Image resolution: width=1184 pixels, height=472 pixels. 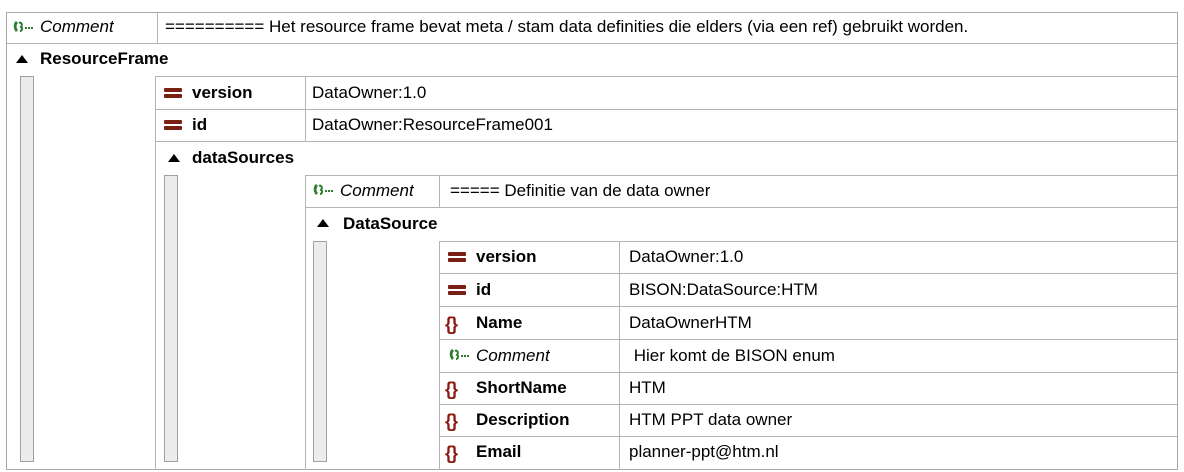 What do you see at coordinates (174, 158) in the screenshot?
I see `collapse-datasources-icon` at bounding box center [174, 158].